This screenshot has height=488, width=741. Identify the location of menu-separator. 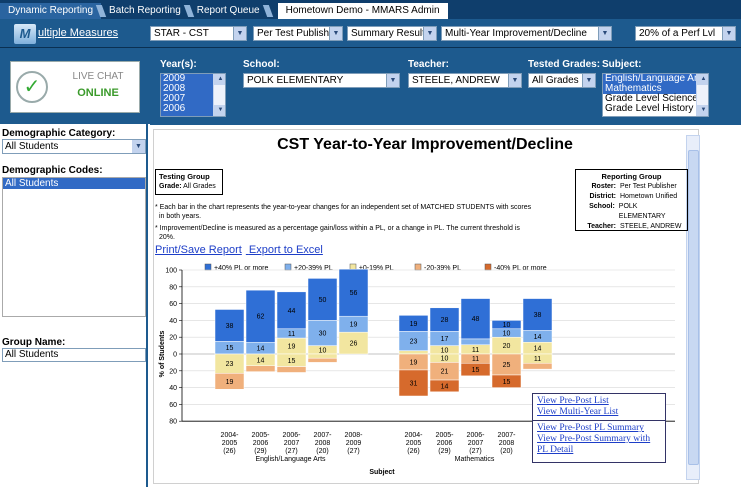
(599, 420).